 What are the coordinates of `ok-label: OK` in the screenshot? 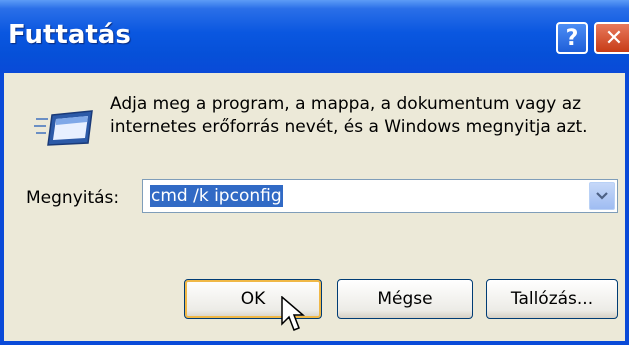 It's located at (253, 299).